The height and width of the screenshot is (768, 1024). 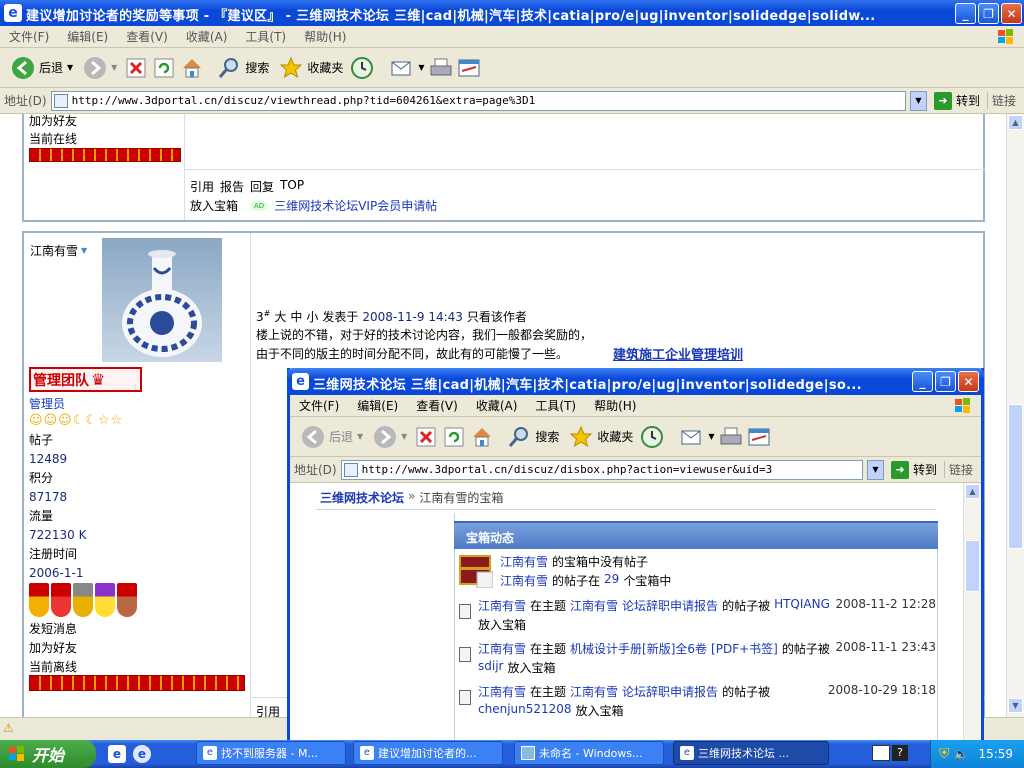 What do you see at coordinates (207, 36) in the screenshot?
I see `menu-favorites: 收藏(A)` at bounding box center [207, 36].